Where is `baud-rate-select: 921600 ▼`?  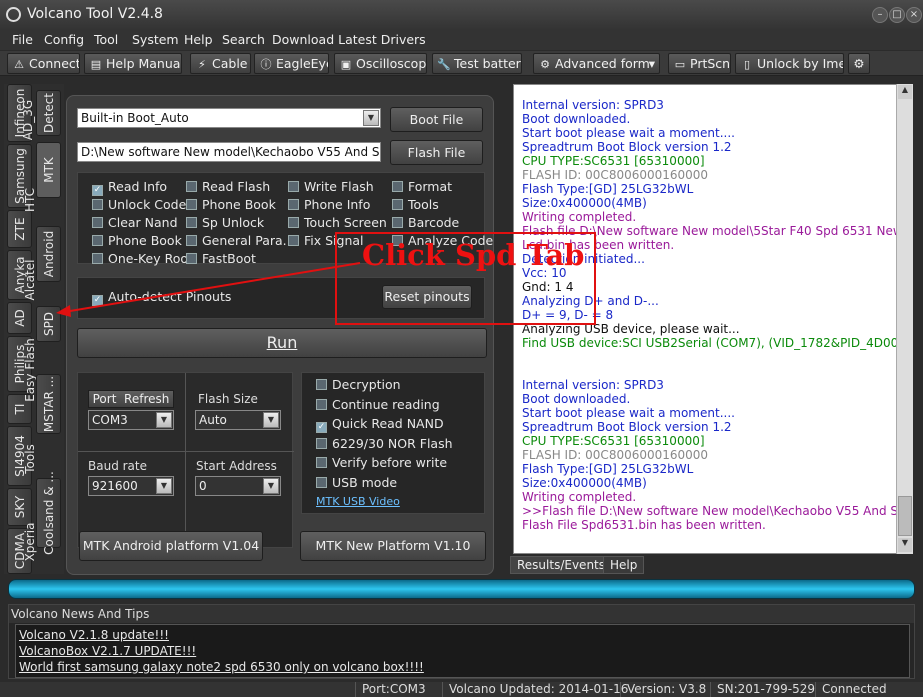
baud-rate-select: 921600 ▼ is located at coordinates (131, 486).